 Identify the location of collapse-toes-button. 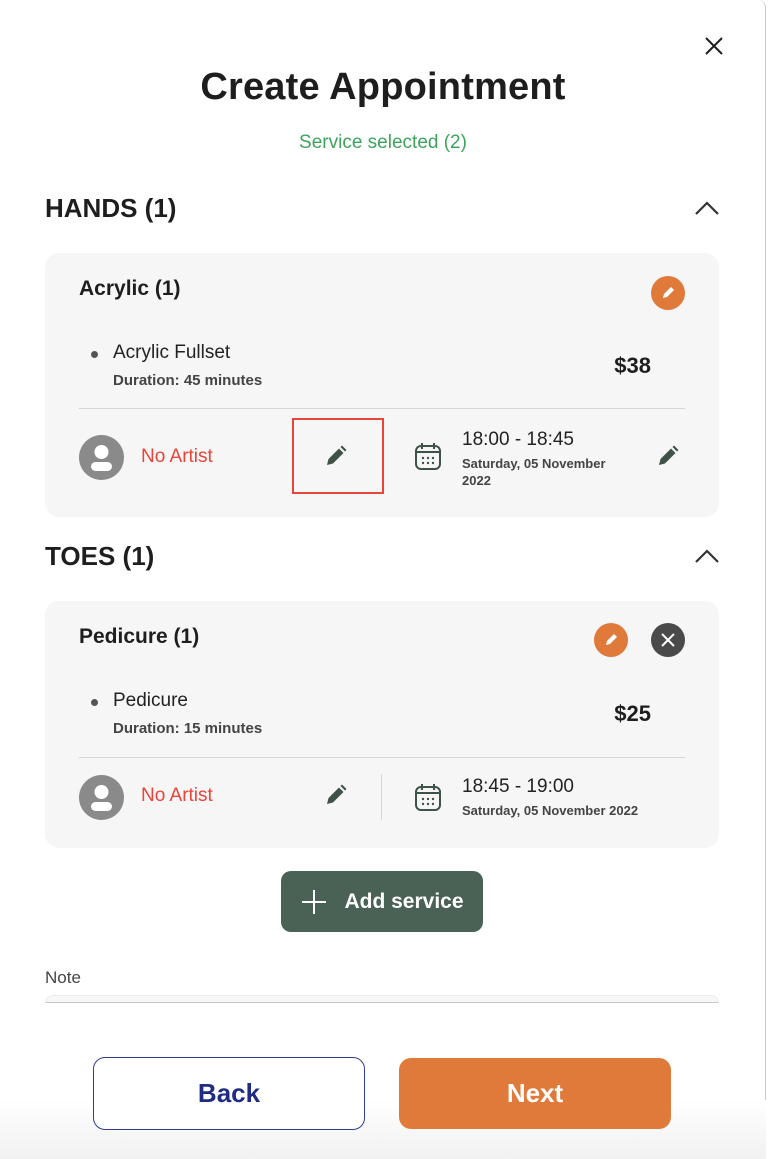
(707, 556).